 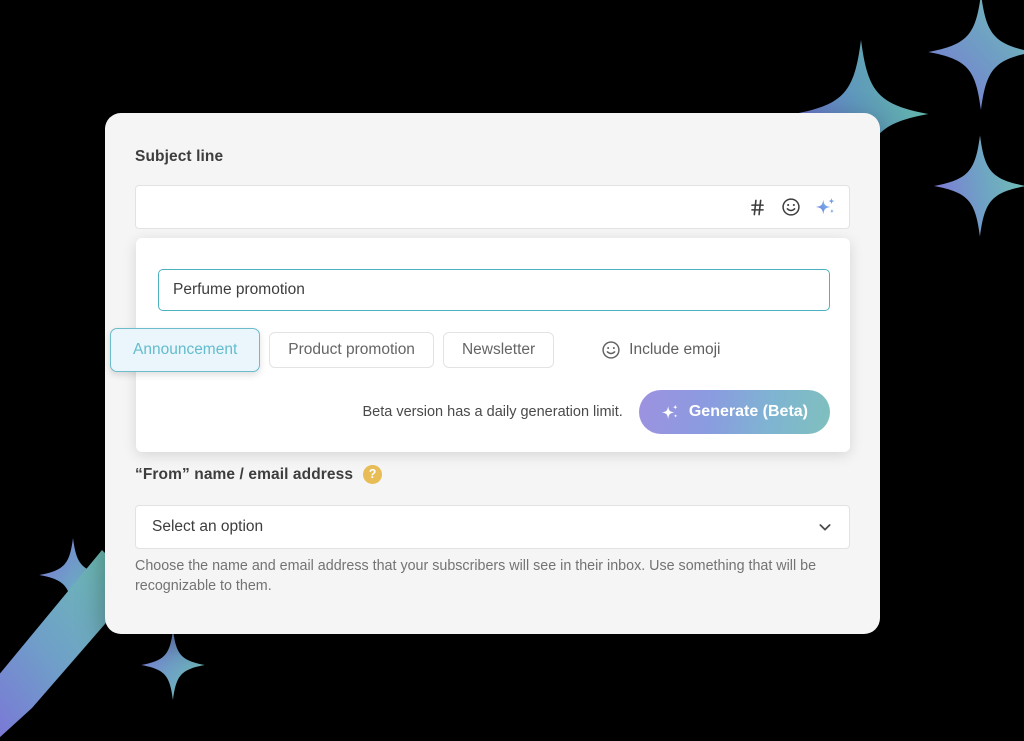 I want to click on include-emoji-label: Include emoji, so click(x=675, y=349).